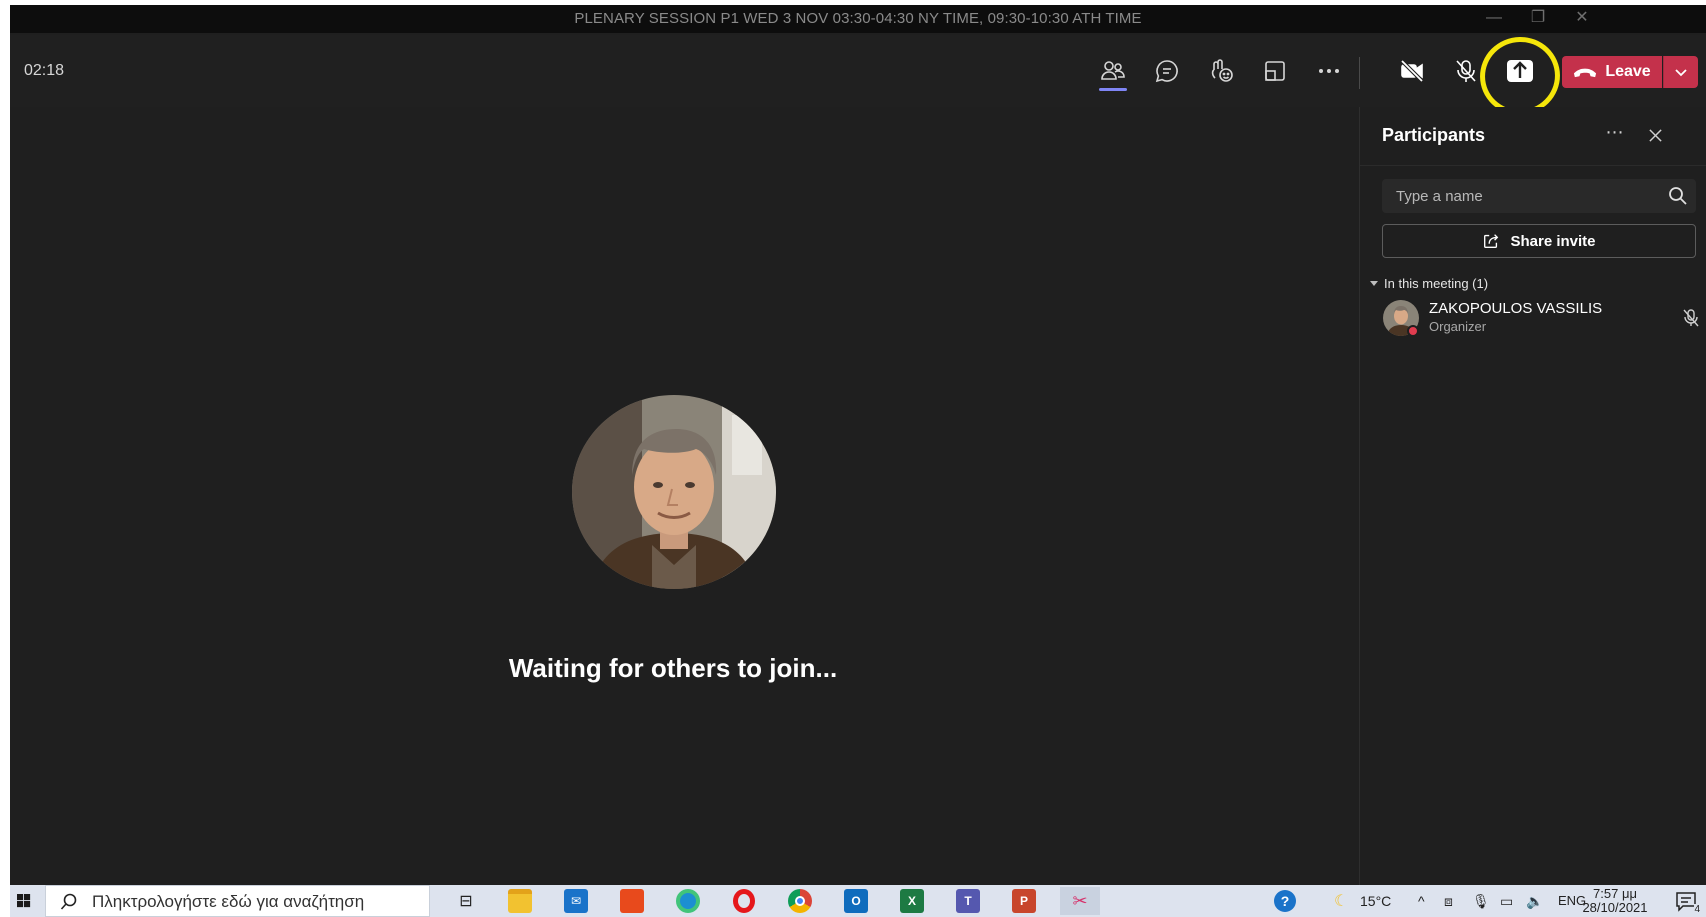 Image resolution: width=1706 pixels, height=917 pixels. I want to click on microphone-icon: 🎙, so click(1481, 901).